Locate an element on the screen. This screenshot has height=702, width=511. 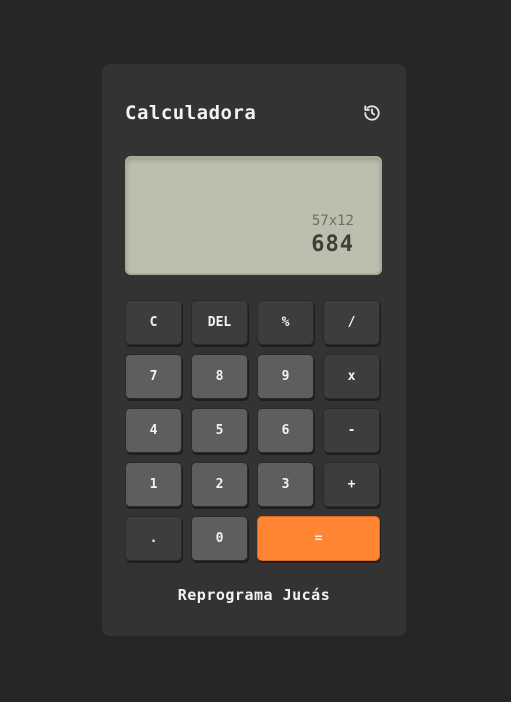
zero-button: 0 is located at coordinates (219, 538).